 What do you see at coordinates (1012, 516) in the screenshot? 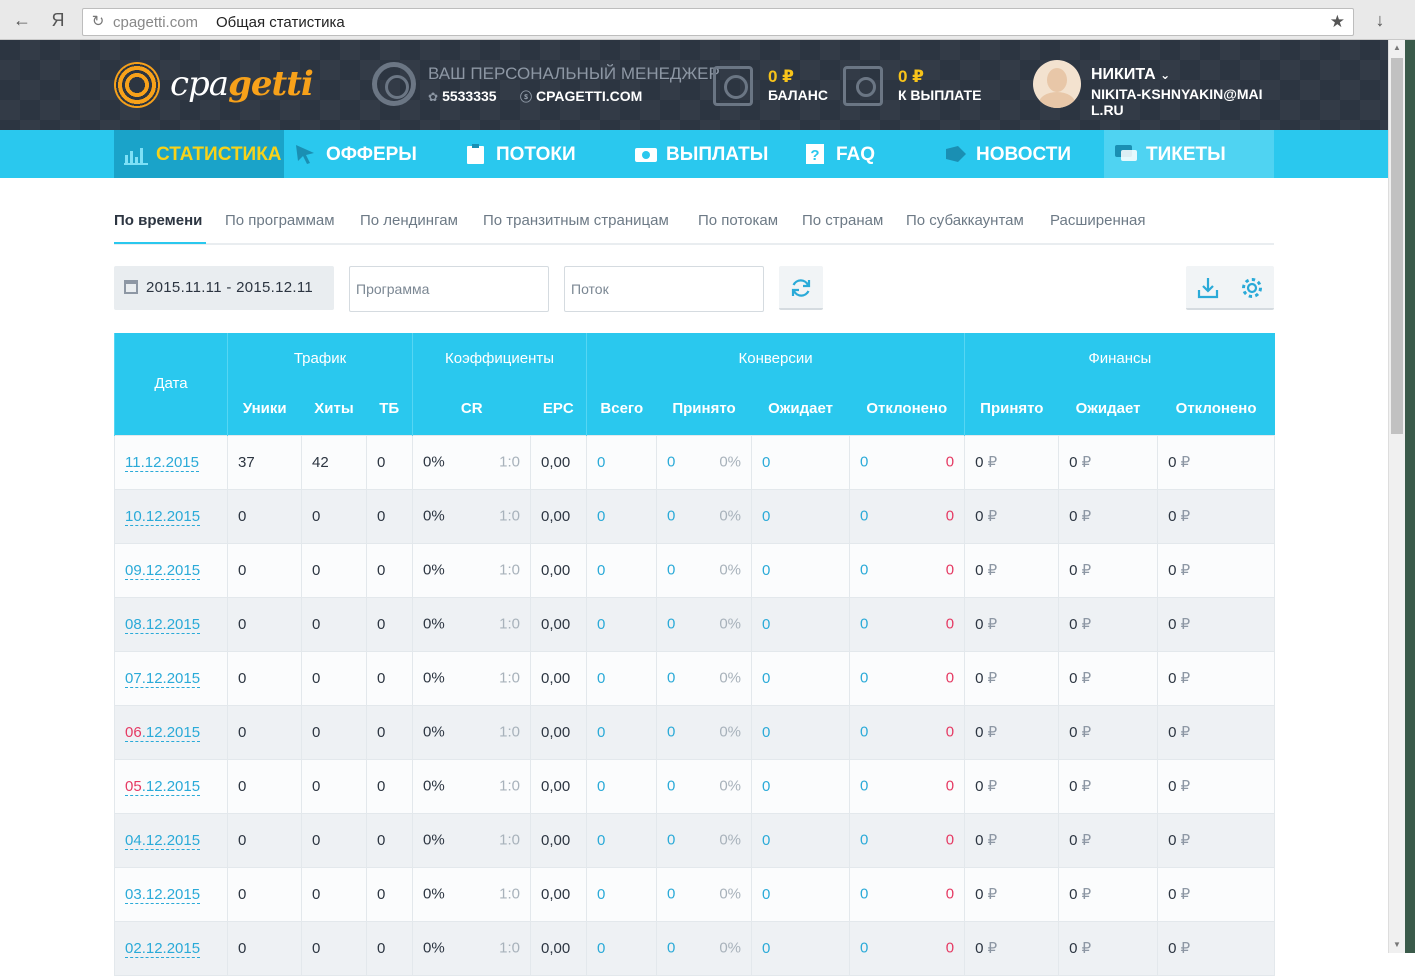
I see `cell-fin-accepted: 0 ₽` at bounding box center [1012, 516].